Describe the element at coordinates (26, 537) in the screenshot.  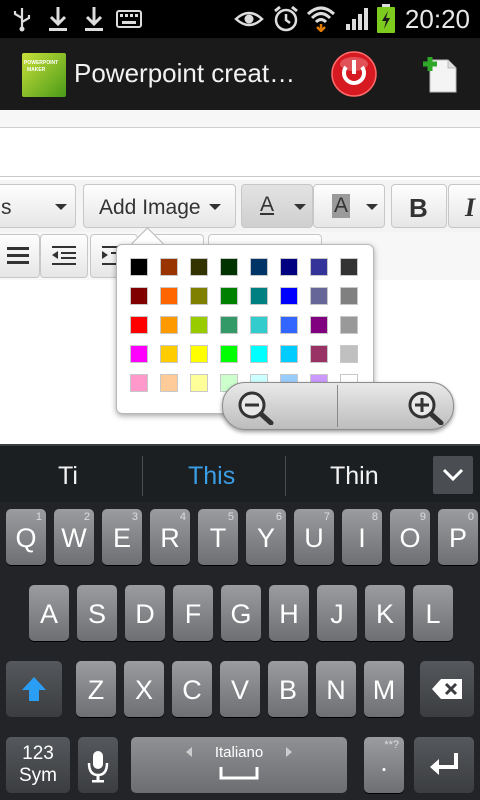
I see `key-q: Q1` at that location.